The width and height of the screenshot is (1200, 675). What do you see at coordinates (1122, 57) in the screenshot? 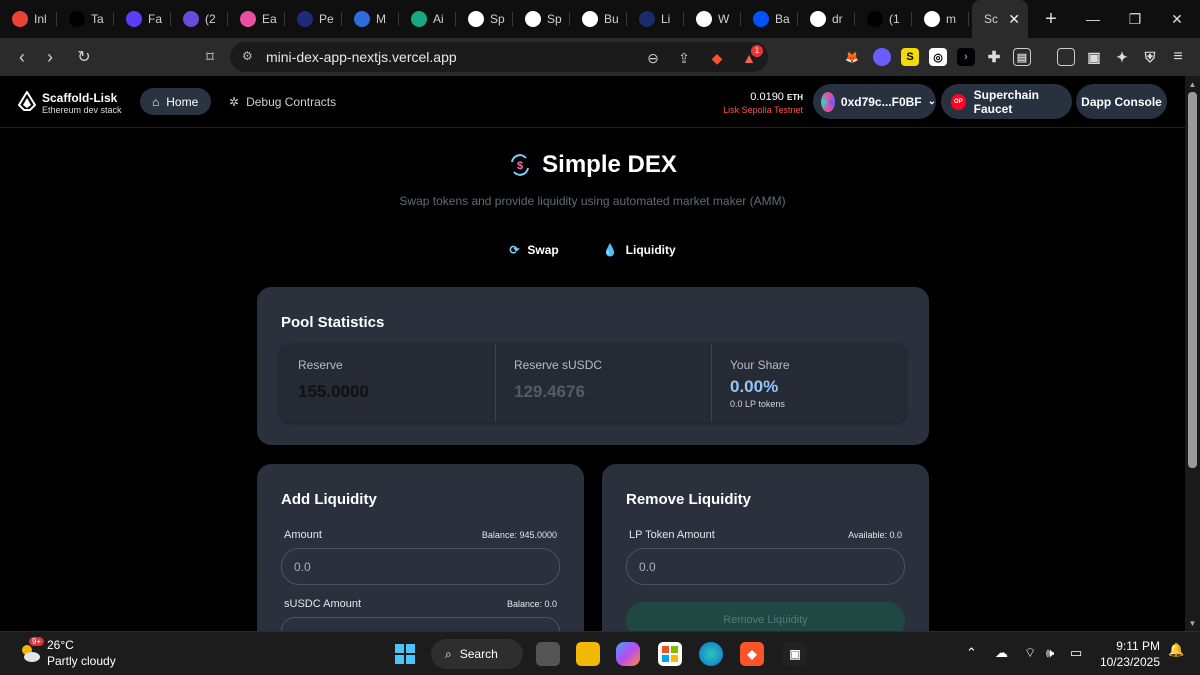
I see `leo-ai-icon: ✦` at bounding box center [1122, 57].